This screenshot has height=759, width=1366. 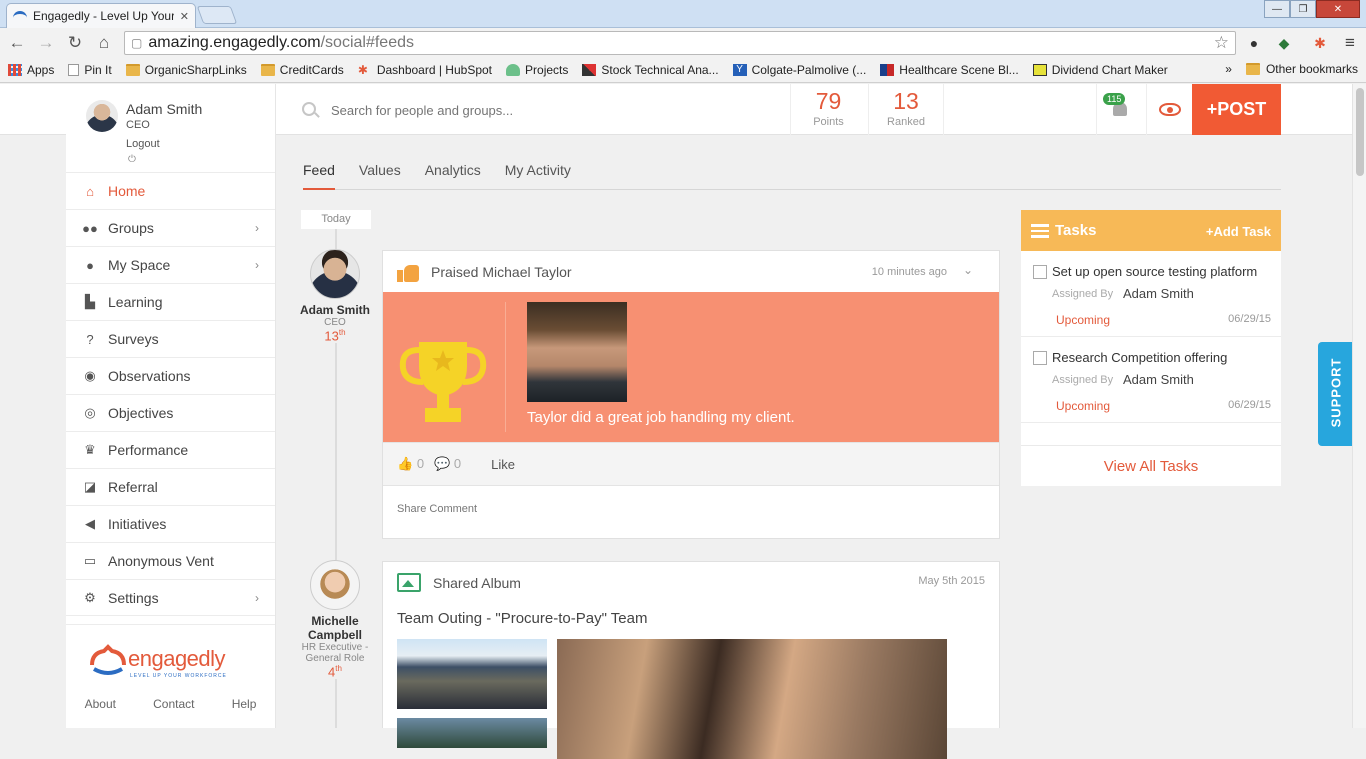 I want to click on sidebar-item-observations: ◉ Observations, so click(x=170, y=375).